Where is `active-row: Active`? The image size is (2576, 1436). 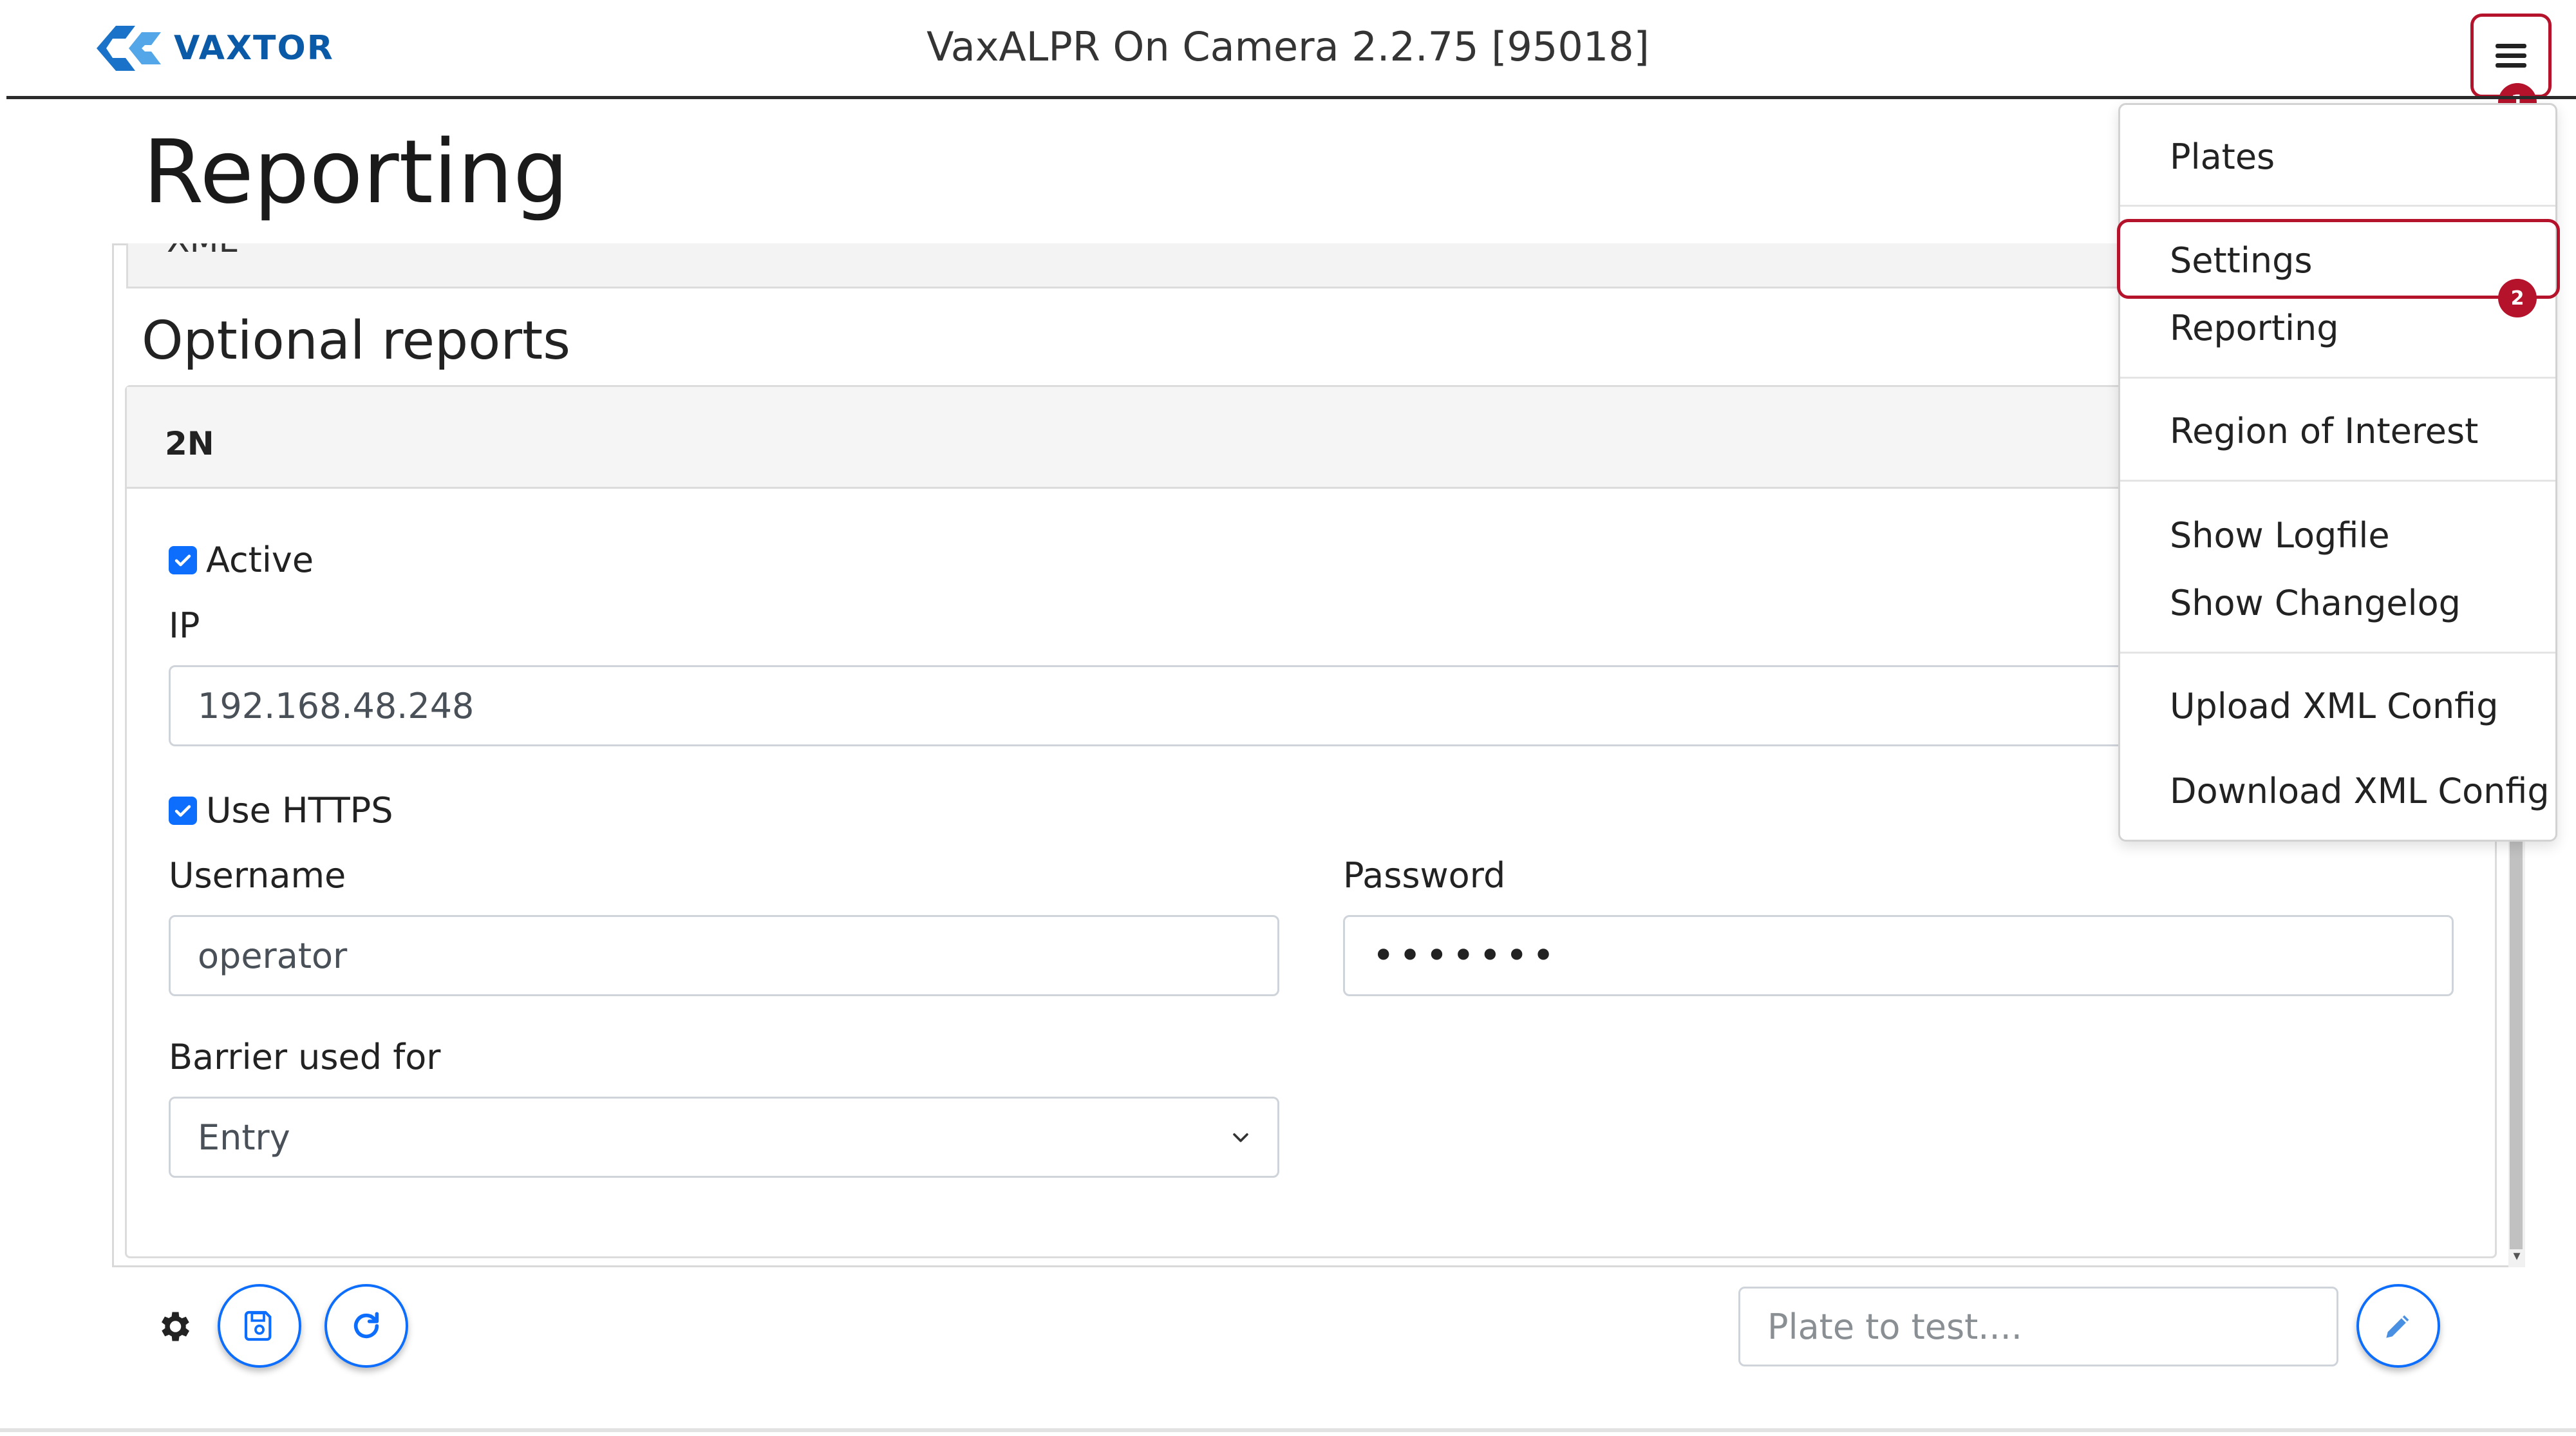
active-row: Active is located at coordinates (241, 560).